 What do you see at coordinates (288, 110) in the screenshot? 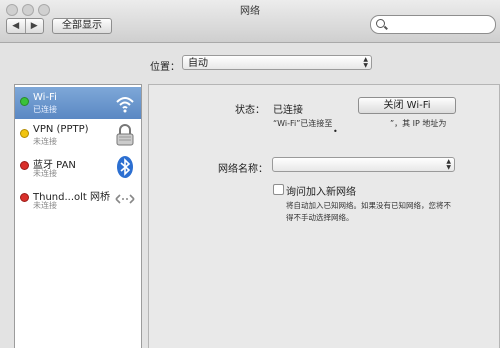
I see `status-value: 已连接` at bounding box center [288, 110].